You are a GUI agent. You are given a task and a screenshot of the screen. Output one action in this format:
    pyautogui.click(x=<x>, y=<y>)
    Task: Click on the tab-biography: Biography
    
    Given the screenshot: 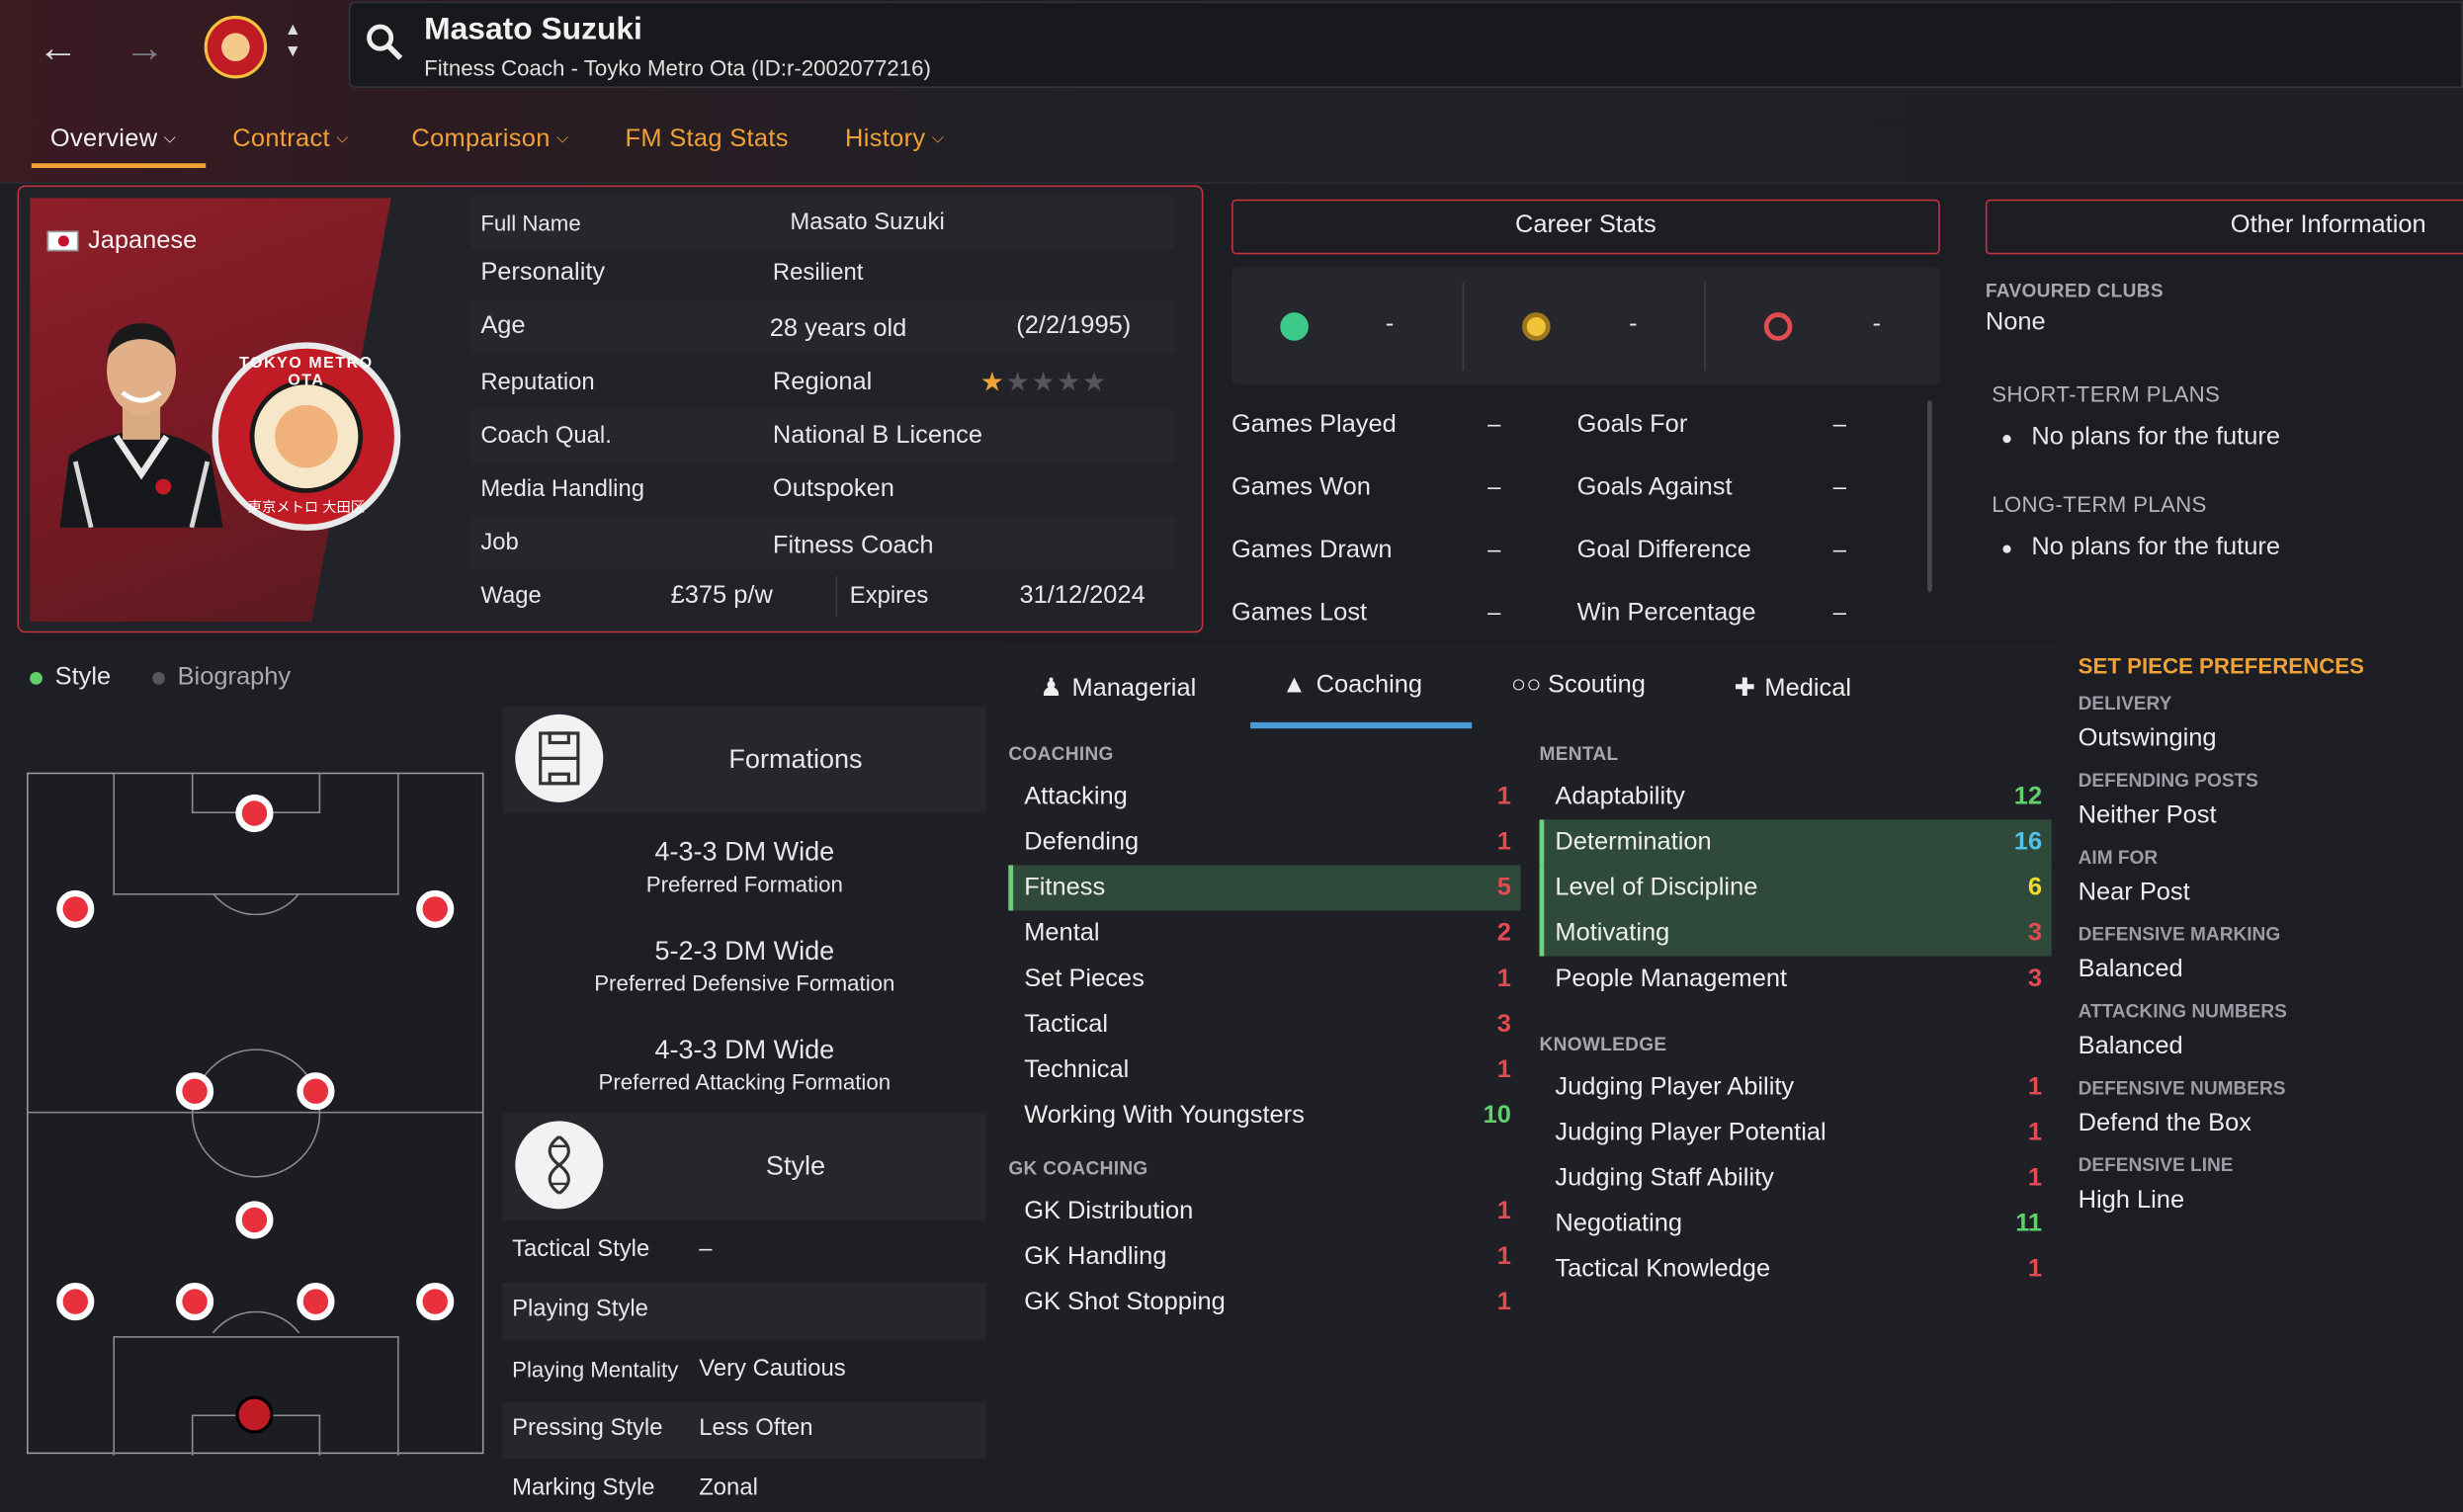 What is the action you would take?
    pyautogui.click(x=235, y=678)
    